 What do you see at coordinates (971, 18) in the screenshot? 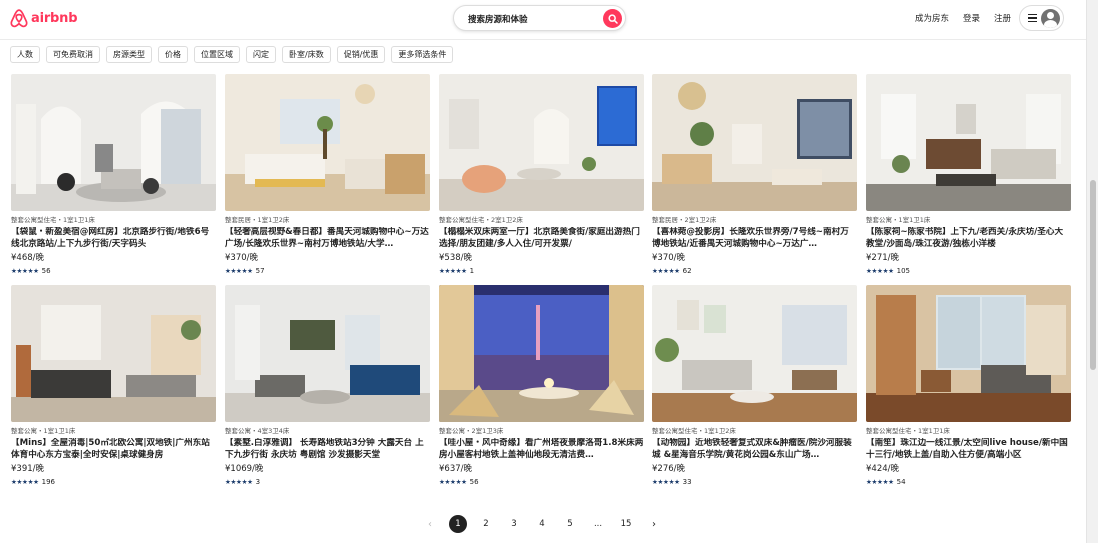
I see `login-link: 登录` at bounding box center [971, 18].